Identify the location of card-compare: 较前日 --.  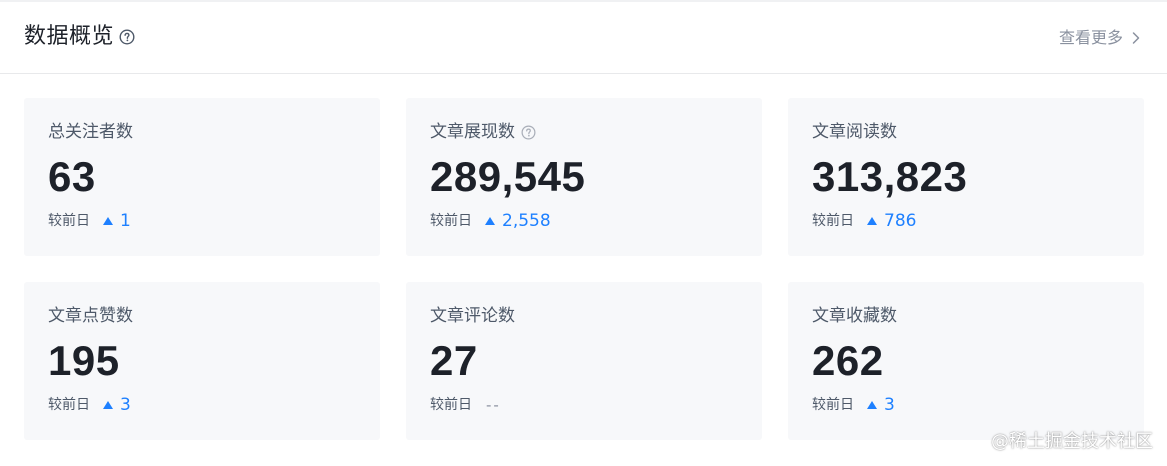
(465, 405).